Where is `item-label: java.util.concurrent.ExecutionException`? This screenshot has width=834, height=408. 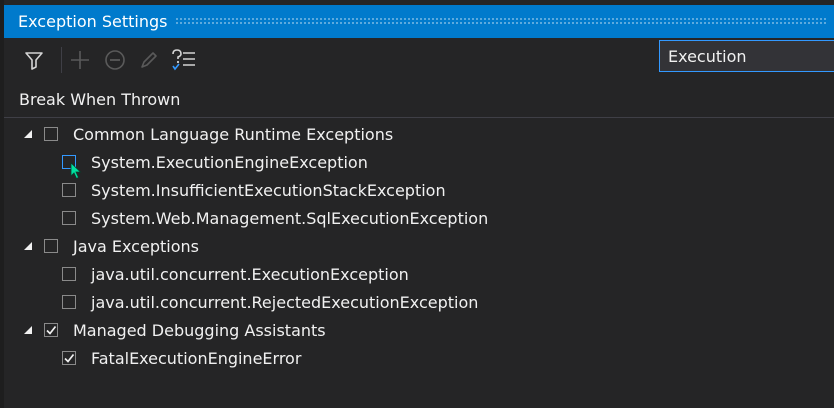
item-label: java.util.concurrent.ExecutionException is located at coordinates (250, 274).